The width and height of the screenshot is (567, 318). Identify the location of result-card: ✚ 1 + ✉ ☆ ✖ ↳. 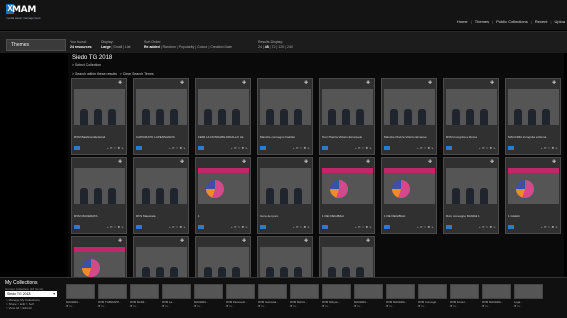
(223, 195).